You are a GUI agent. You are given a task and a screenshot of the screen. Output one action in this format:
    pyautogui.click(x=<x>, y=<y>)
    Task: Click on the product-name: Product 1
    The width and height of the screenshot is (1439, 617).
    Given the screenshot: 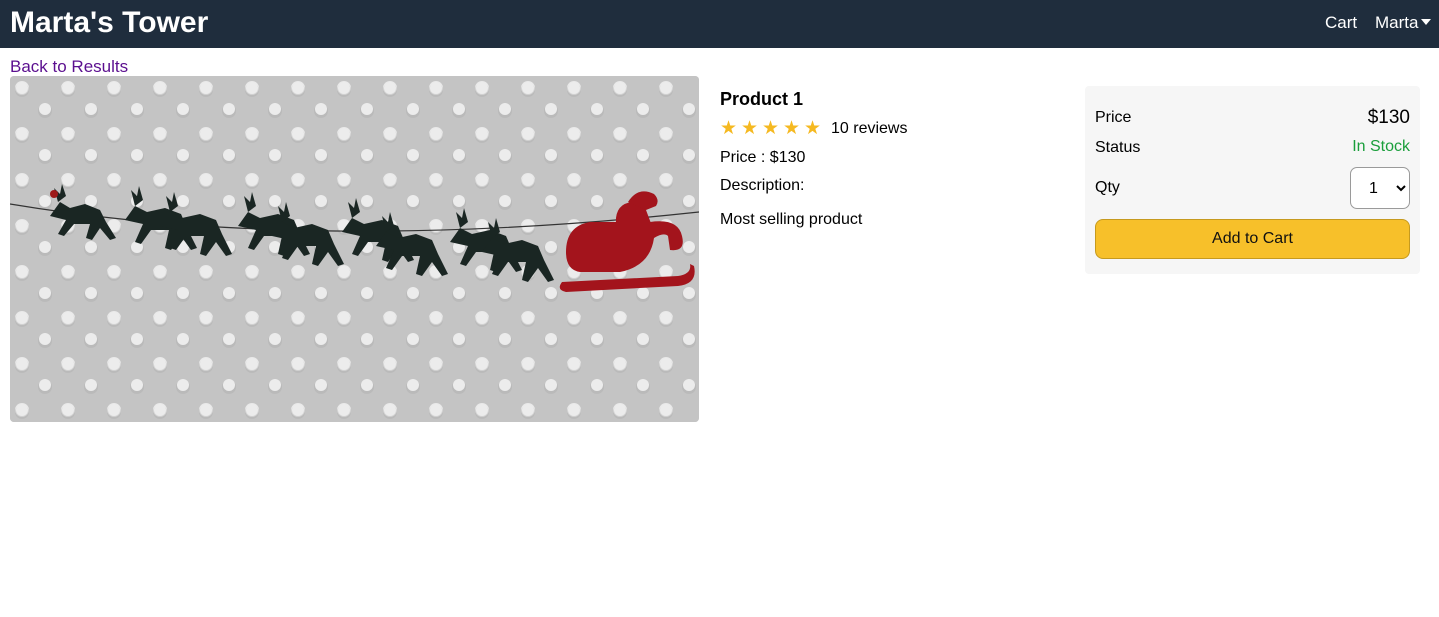 What is the action you would take?
    pyautogui.click(x=762, y=99)
    